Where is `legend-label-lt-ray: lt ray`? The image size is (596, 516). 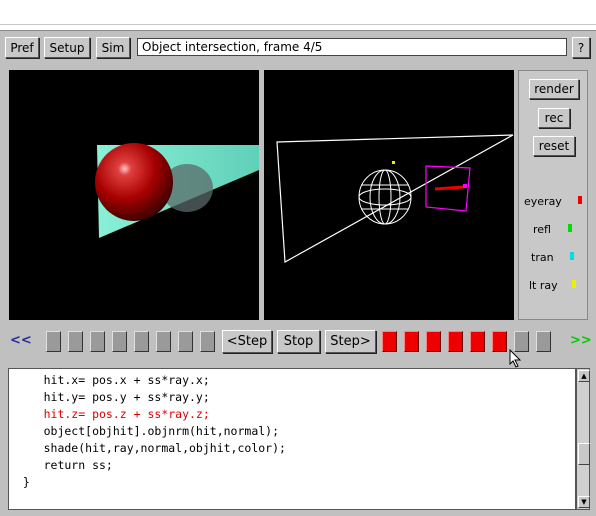
legend-label-lt-ray: lt ray is located at coordinates (543, 285).